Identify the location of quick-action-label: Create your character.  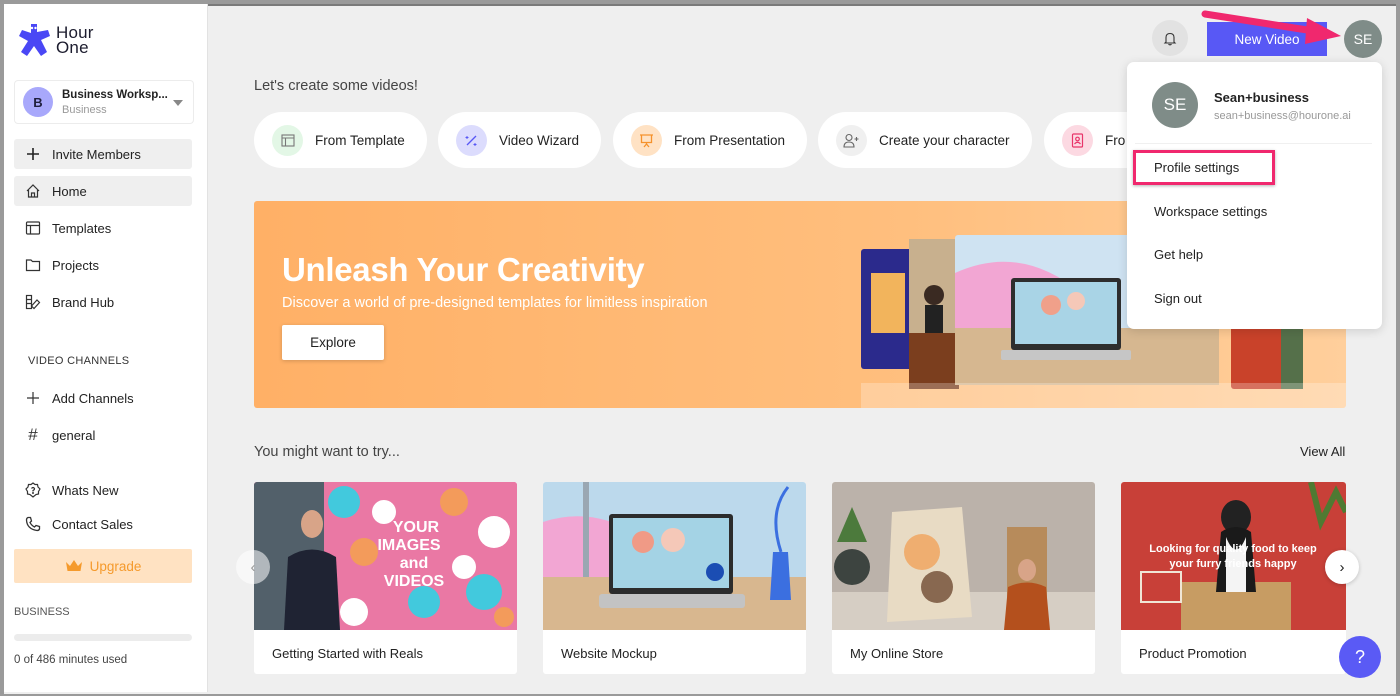
(944, 140).